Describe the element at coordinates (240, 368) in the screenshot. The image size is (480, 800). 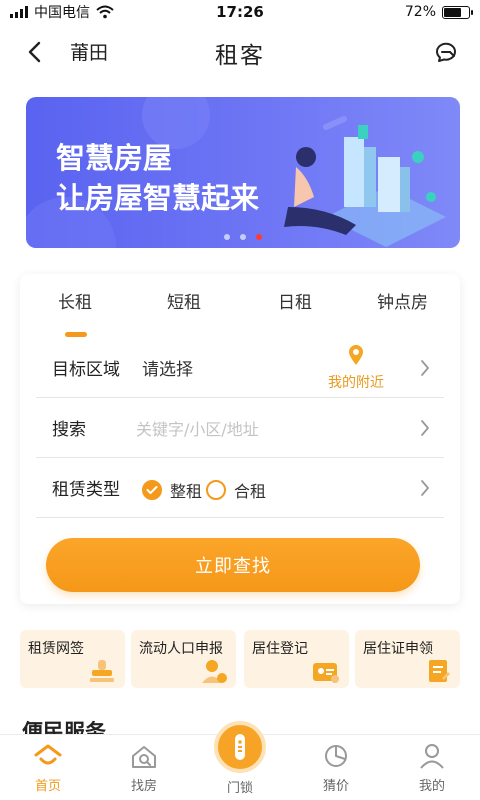
I see `area-row: 目标区域 请选择 我的附近` at that location.